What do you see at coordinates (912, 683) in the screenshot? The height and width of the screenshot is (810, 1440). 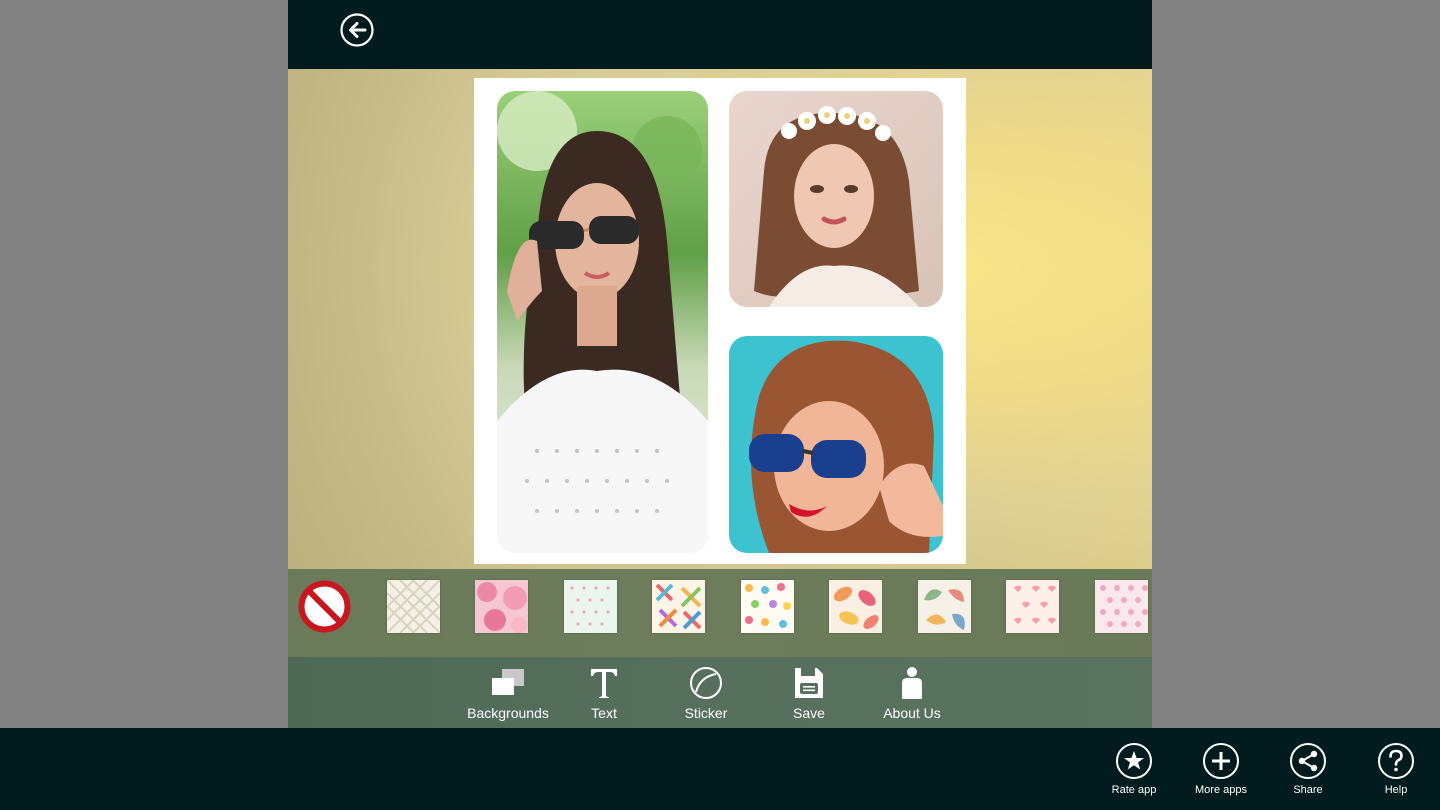 I see `person-icon` at bounding box center [912, 683].